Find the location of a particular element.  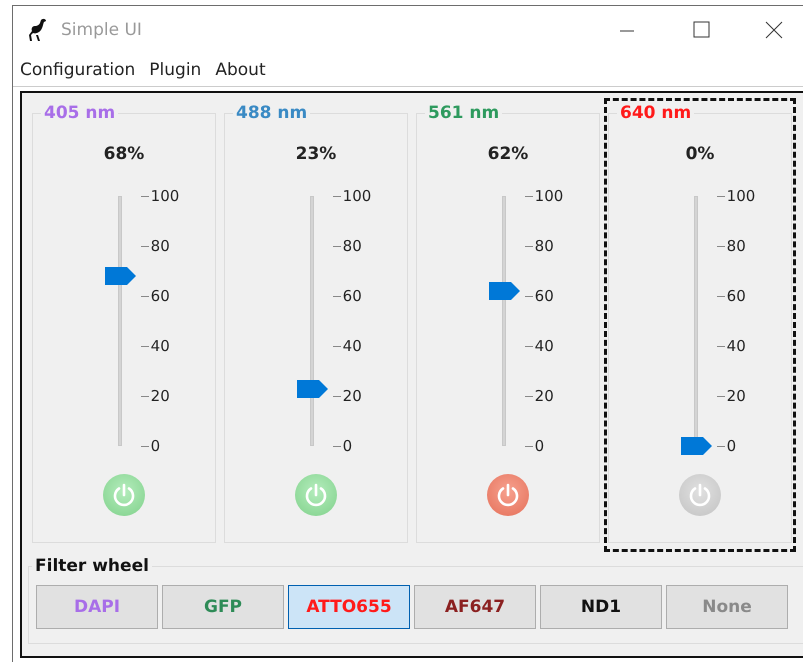

menu-item: Plugin is located at coordinates (175, 70).